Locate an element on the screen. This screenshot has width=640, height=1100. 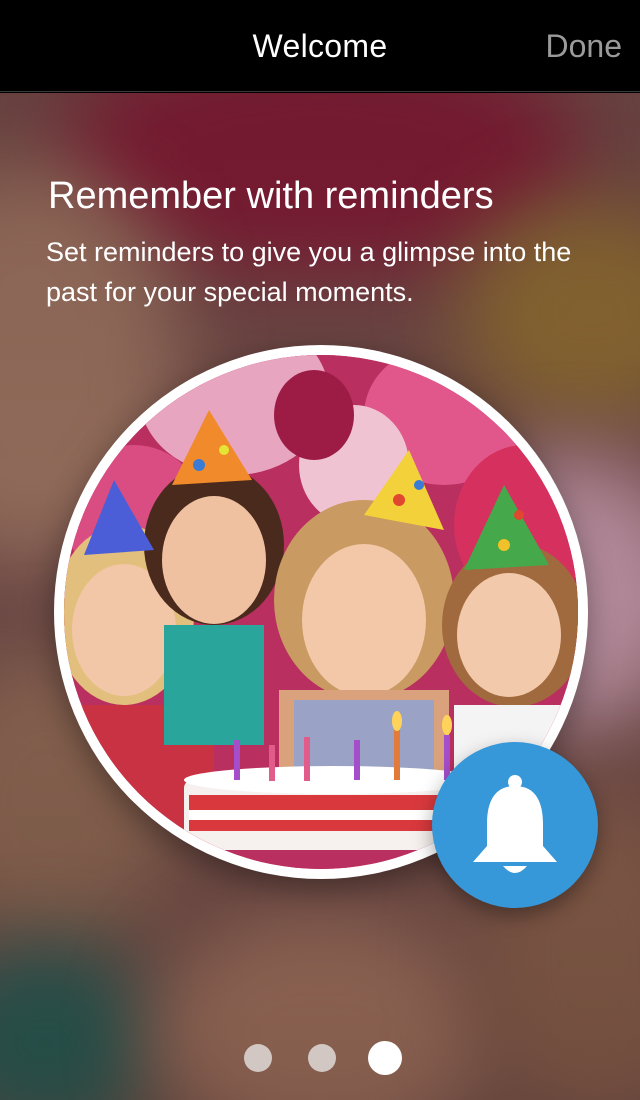
done-button: Done is located at coordinates (584, 46).